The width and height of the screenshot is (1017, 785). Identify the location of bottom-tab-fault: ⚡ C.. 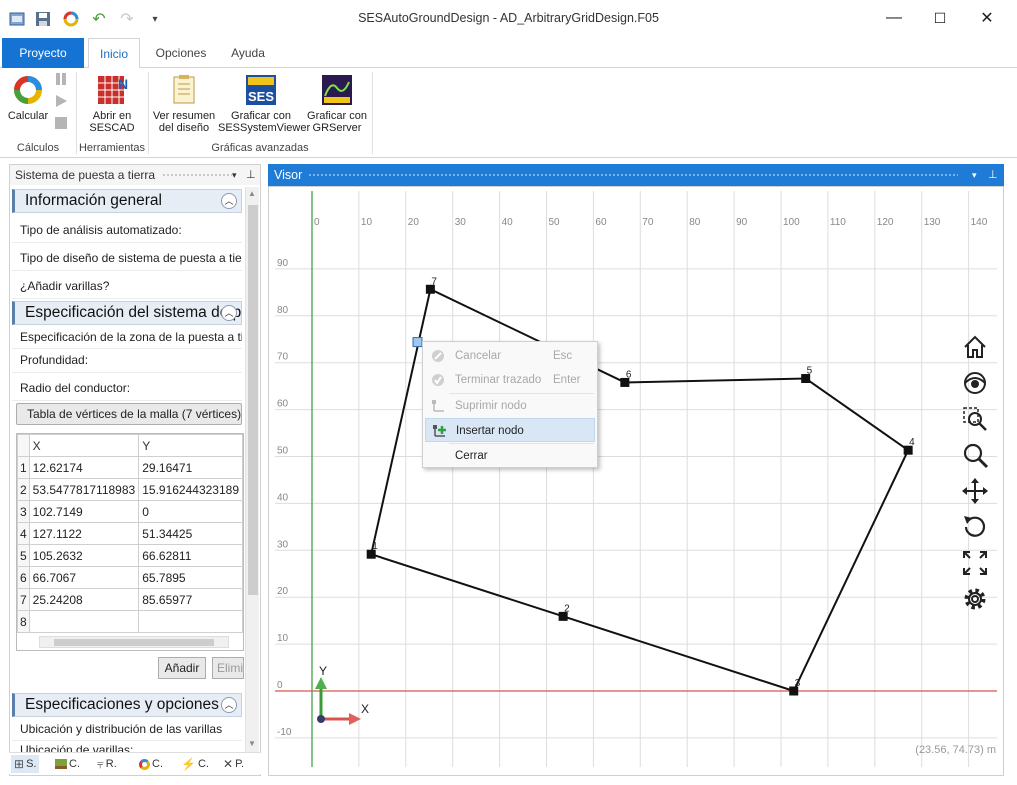
(195, 764).